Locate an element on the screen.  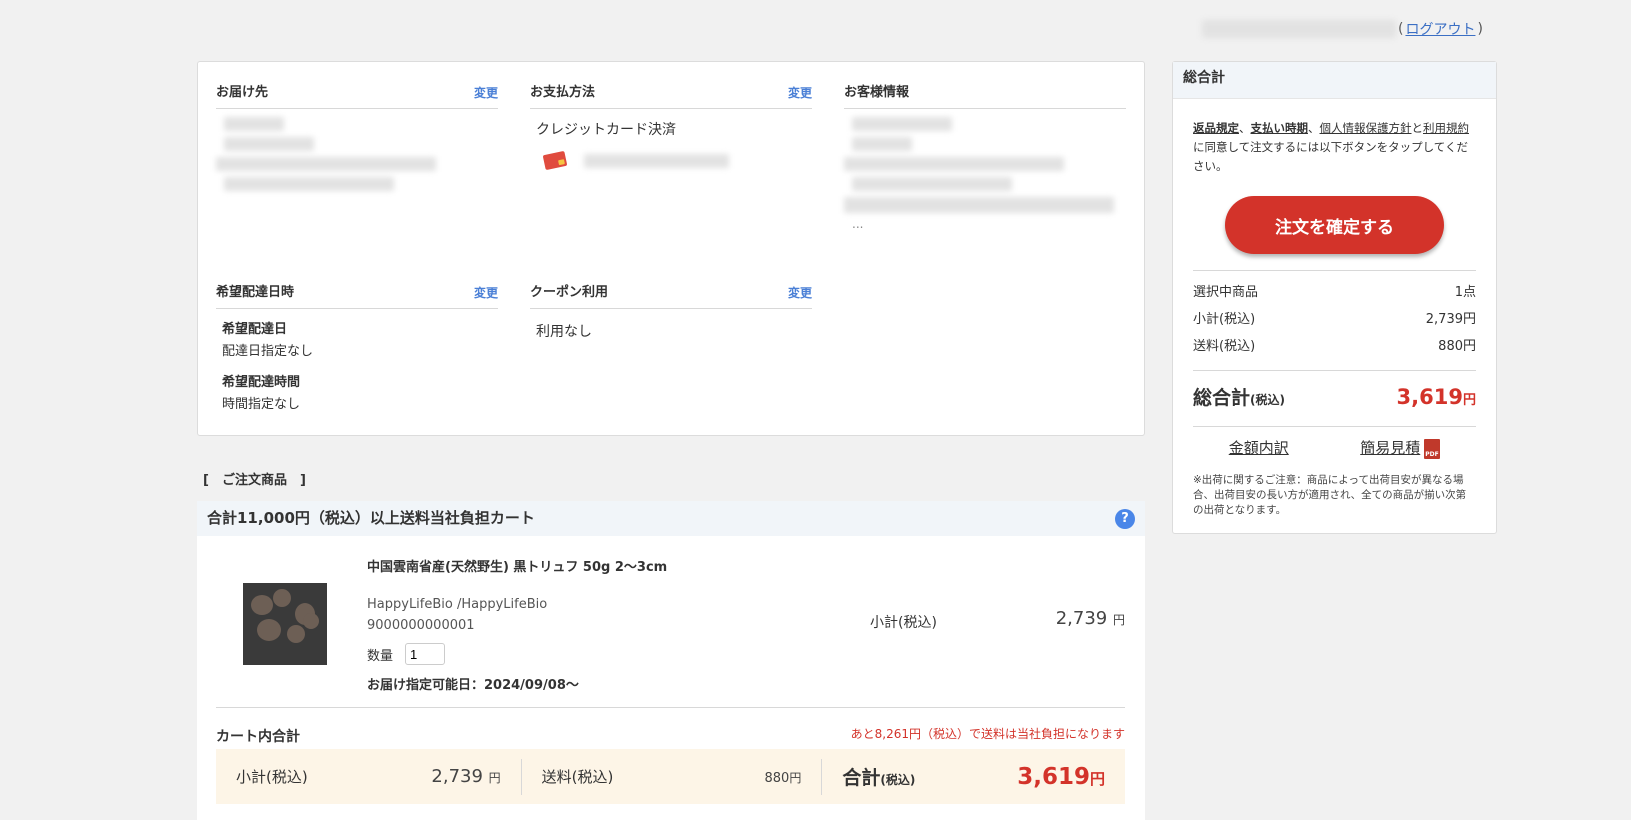
quantity-row: 数量 is located at coordinates (406, 654).